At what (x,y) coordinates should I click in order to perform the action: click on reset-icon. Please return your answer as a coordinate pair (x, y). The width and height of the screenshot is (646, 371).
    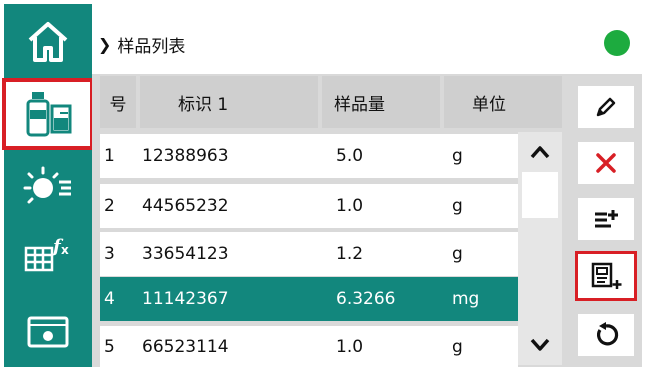
    Looking at the image, I should click on (607, 334).